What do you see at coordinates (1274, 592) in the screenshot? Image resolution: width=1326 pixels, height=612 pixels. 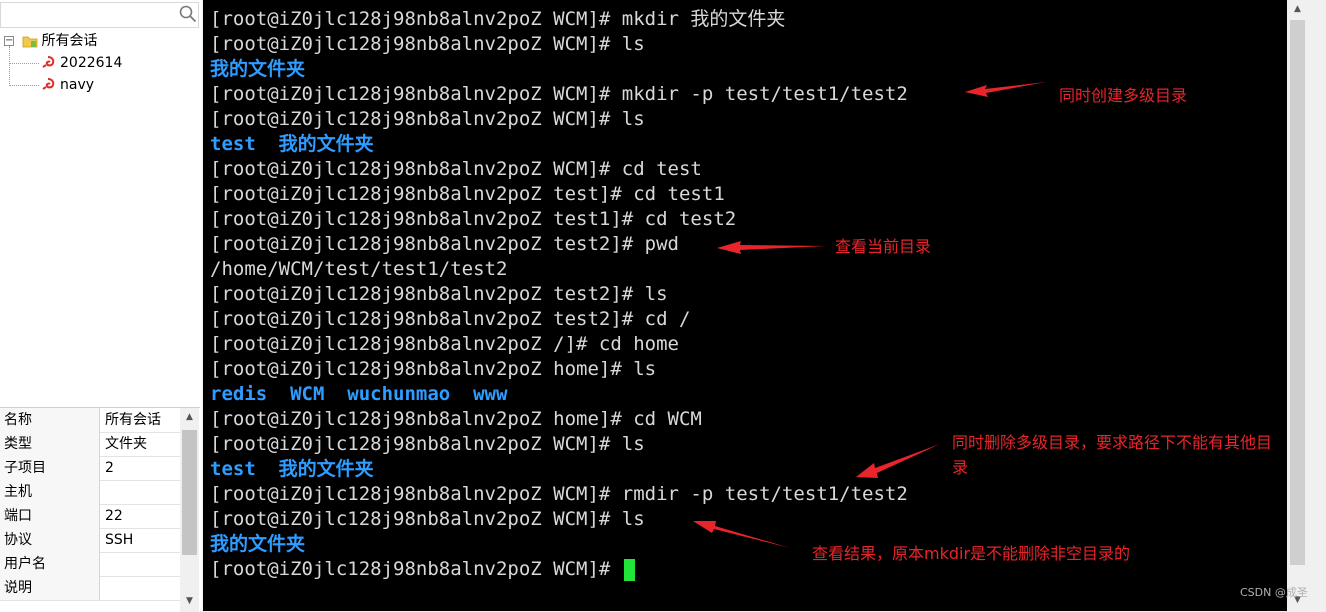 I see `watermark: CSDN @成圣` at bounding box center [1274, 592].